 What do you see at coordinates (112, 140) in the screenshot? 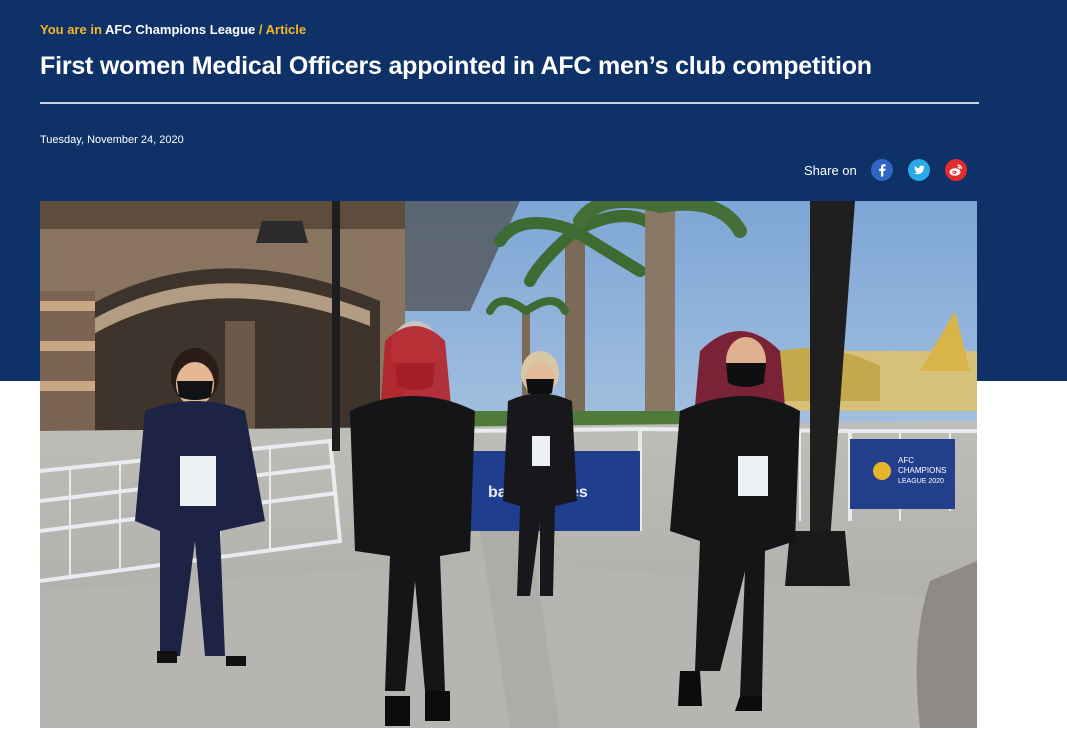
I see `article-date: Tuesday, November 24, 2020` at bounding box center [112, 140].